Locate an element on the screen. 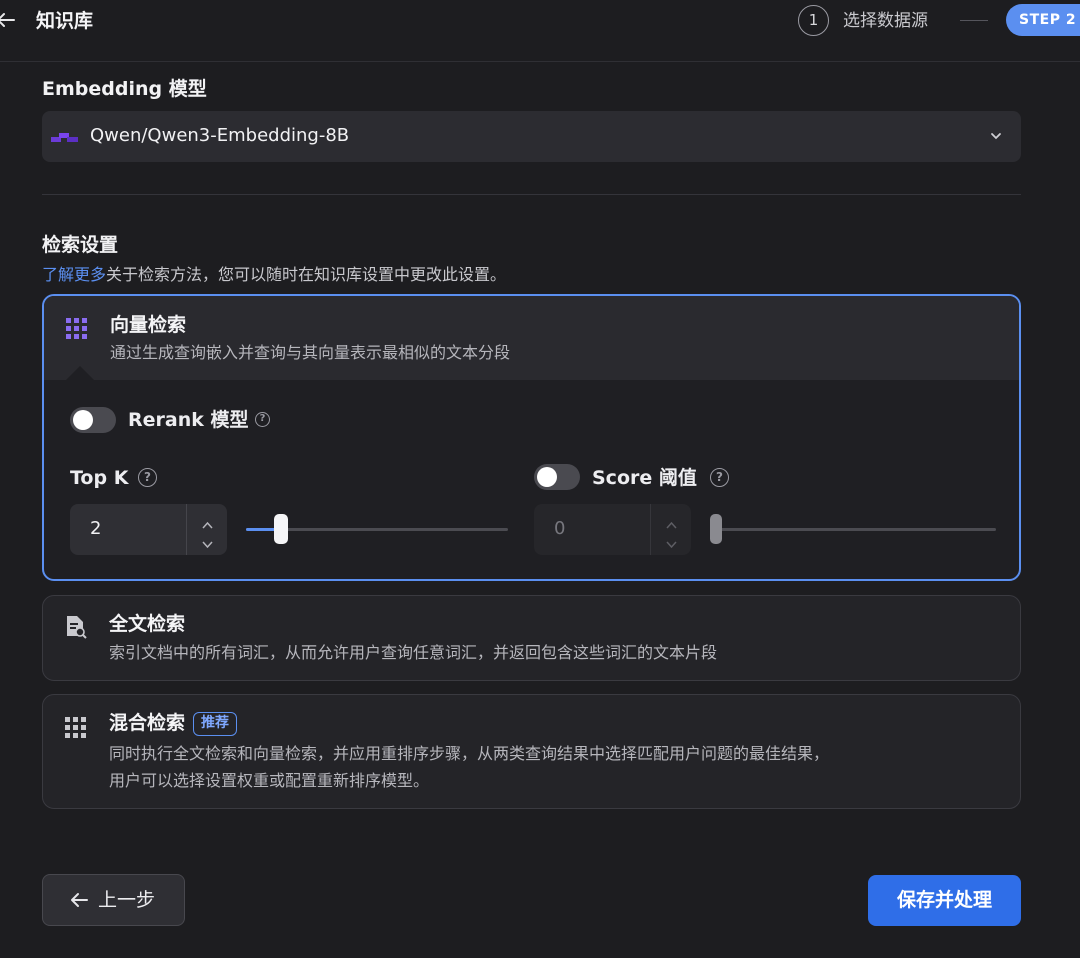  retrieval-section-title: 检索设置 is located at coordinates (80, 245).